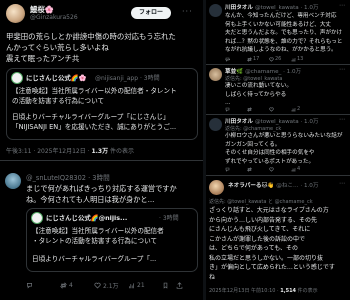 Image resolution: width=350 pixels, height=300 pixels. I want to click on reply-text-line: は、どちらで何があっても、その, so click(254, 248).